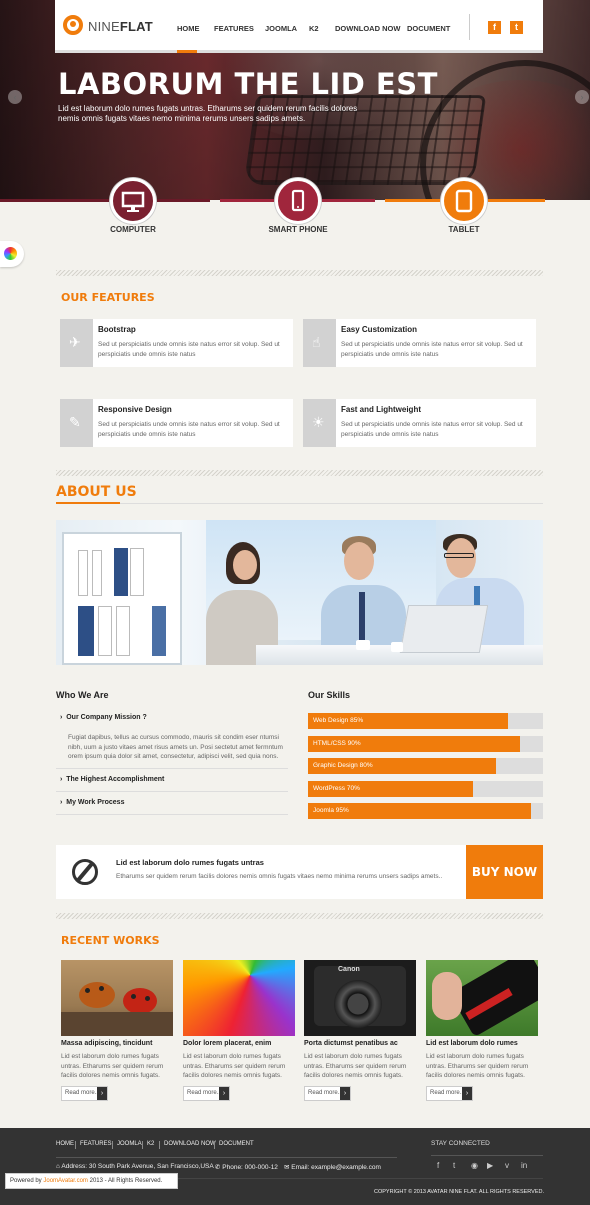 The width and height of the screenshot is (590, 1205). I want to click on footer-nav-home: HOME, so click(65, 1144).